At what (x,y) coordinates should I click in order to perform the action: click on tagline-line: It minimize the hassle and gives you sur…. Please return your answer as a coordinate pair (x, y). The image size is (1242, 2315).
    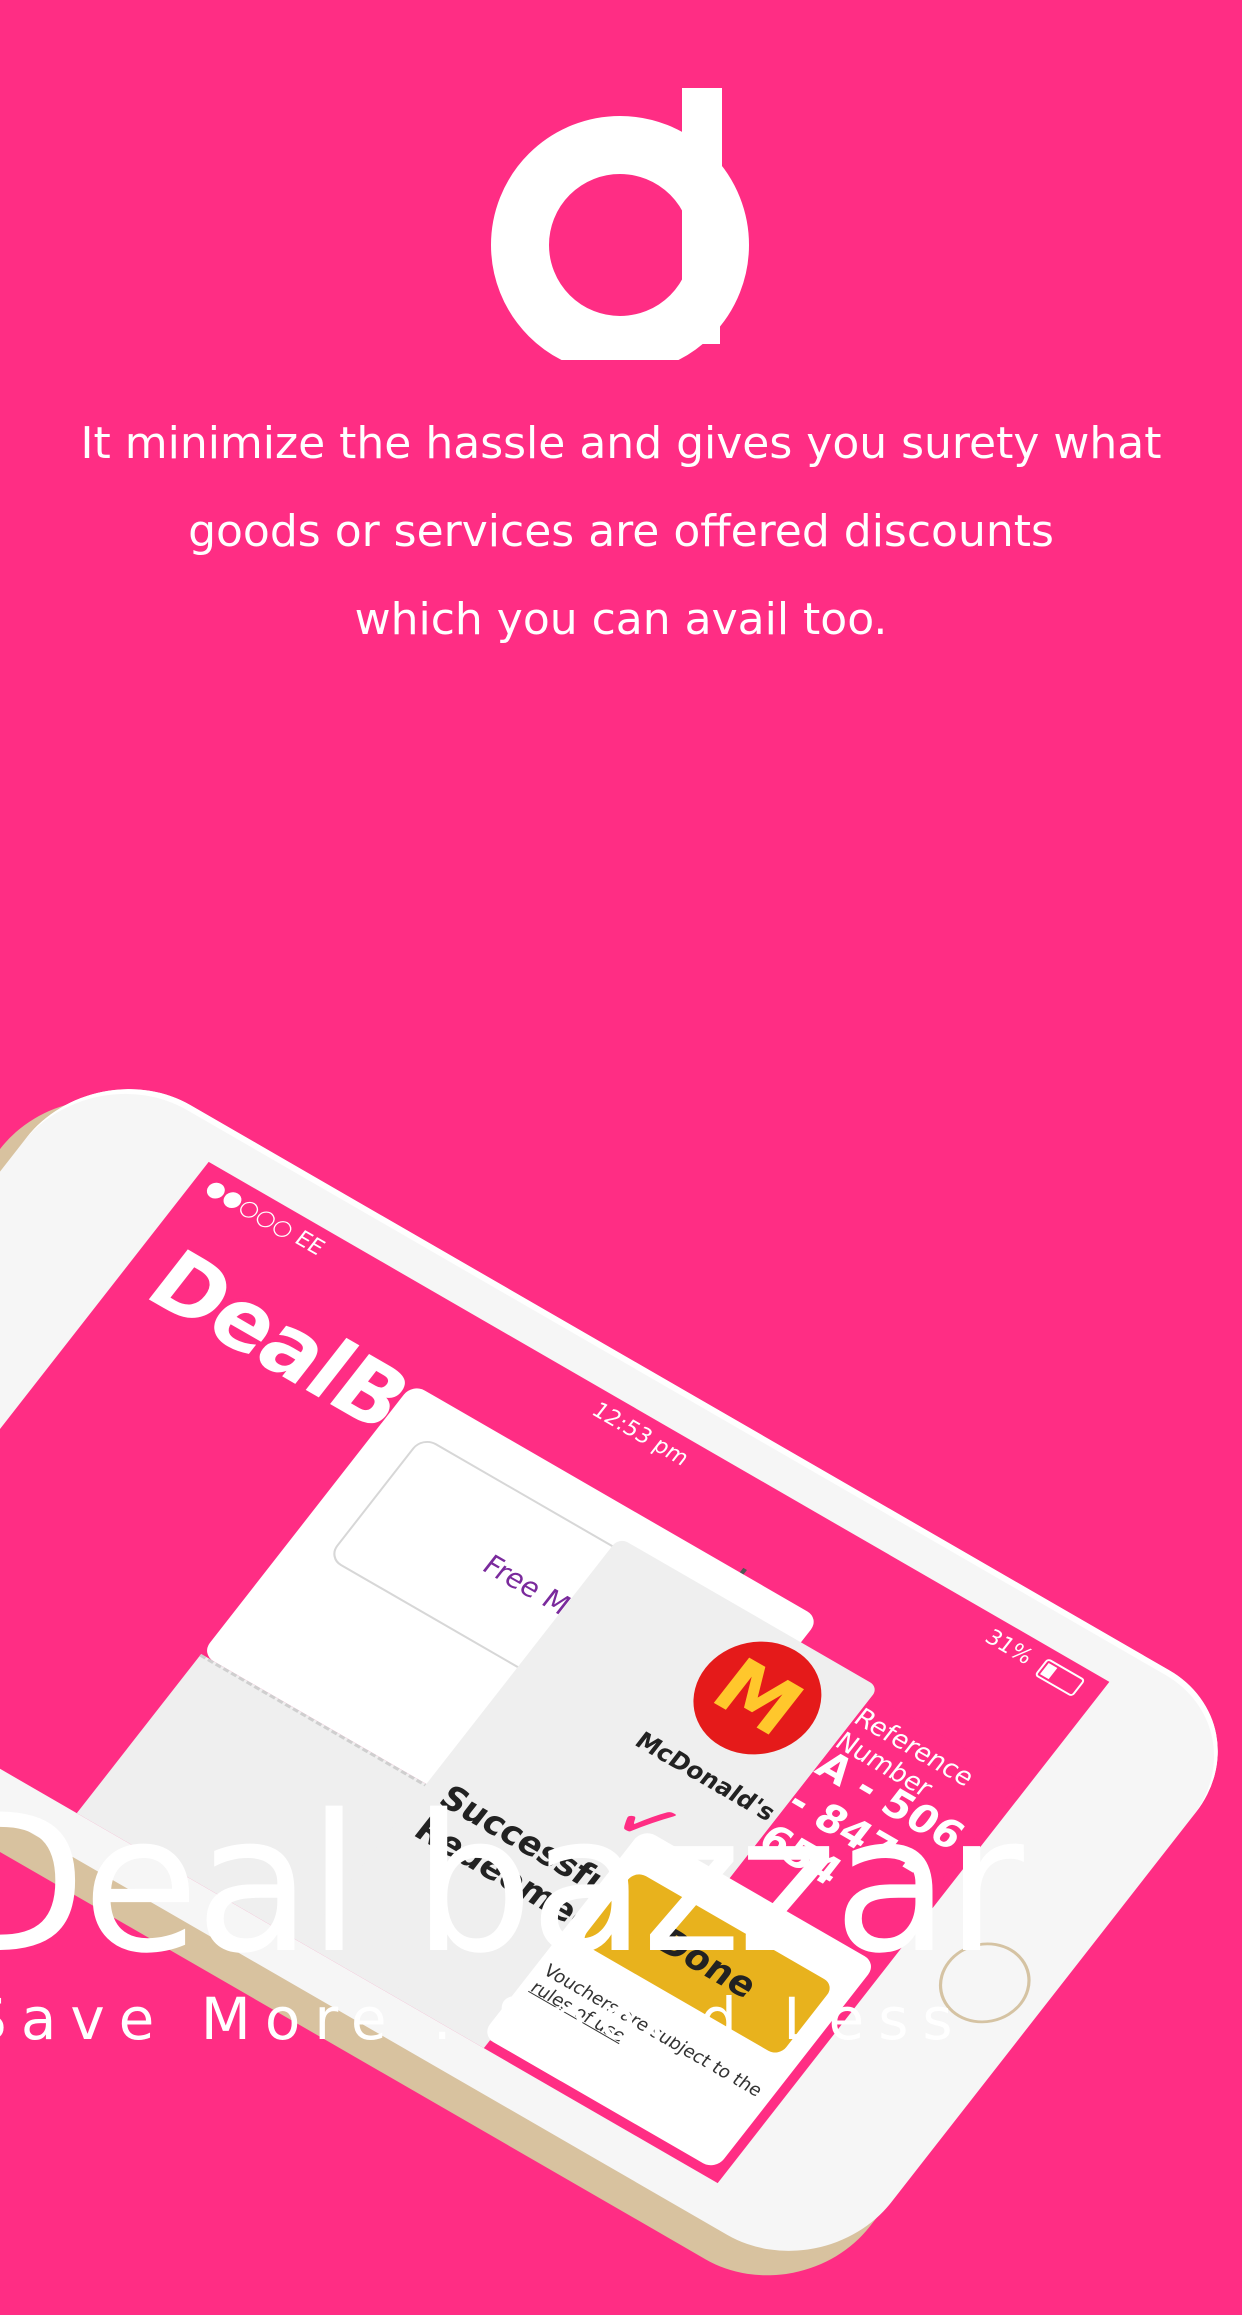
    Looking at the image, I should click on (621, 443).